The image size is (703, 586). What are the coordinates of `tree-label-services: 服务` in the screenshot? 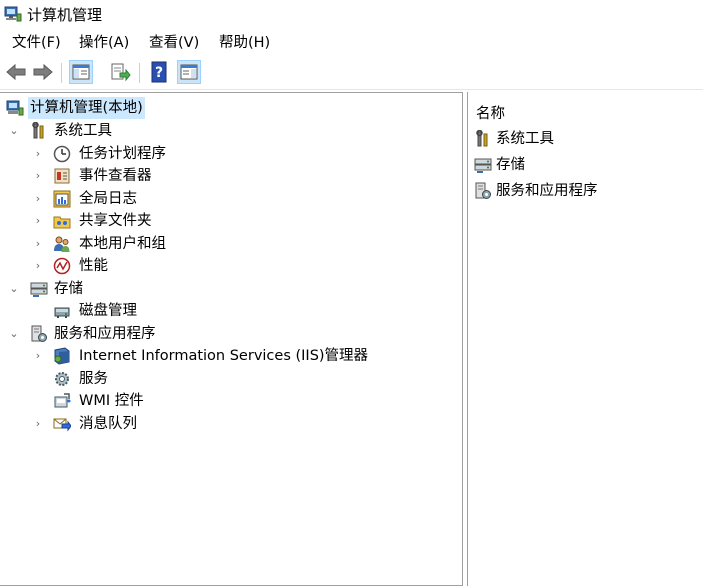 It's located at (93, 379).